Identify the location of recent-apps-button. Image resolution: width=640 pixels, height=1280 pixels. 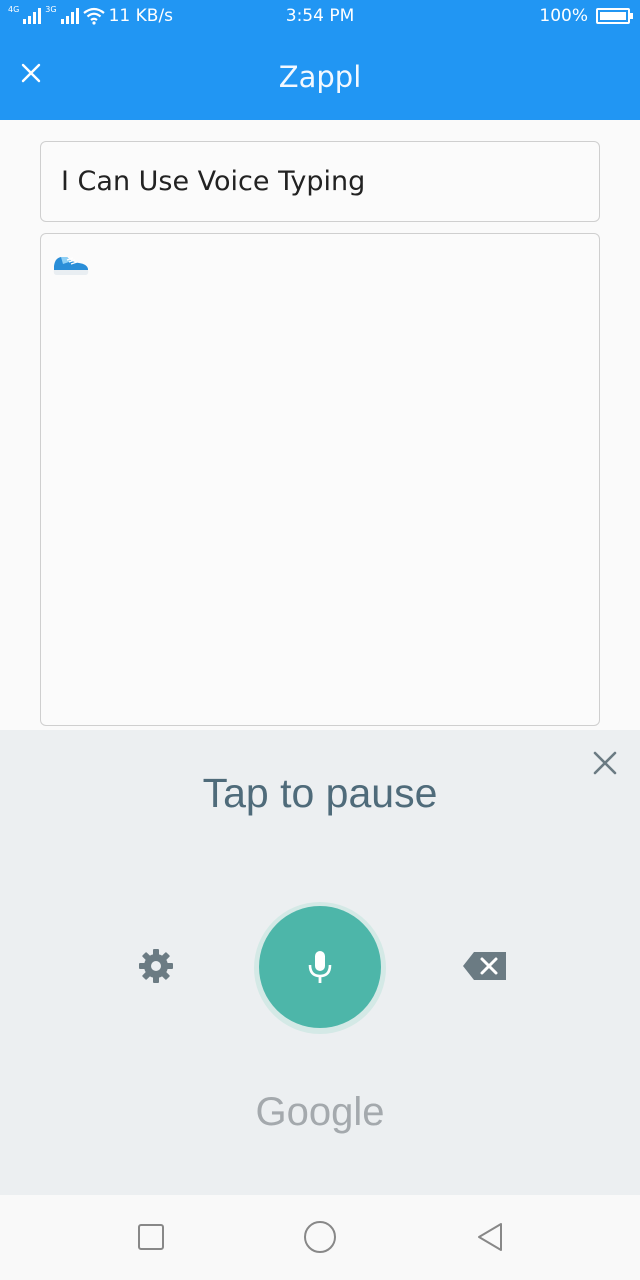
(151, 1237).